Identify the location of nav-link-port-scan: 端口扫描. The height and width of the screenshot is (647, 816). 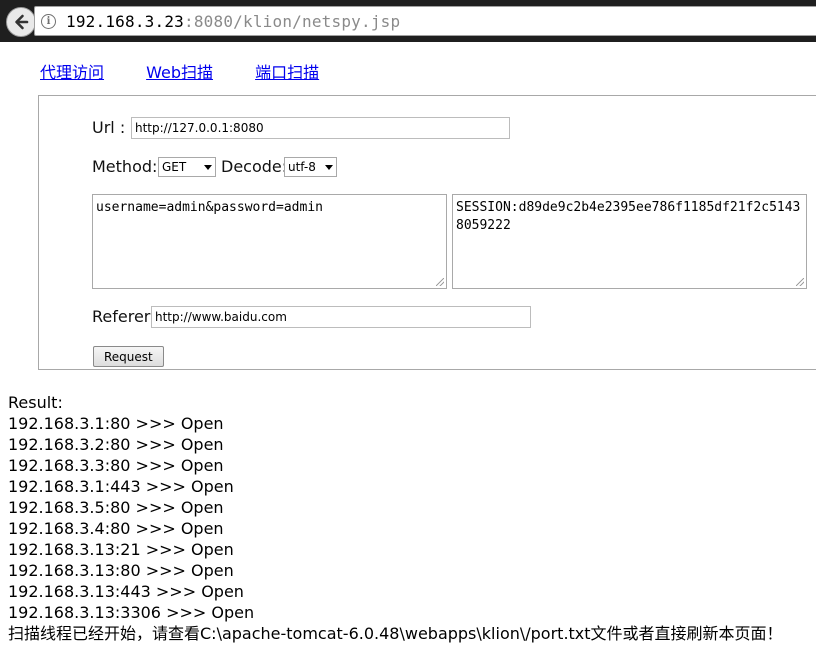
(287, 72).